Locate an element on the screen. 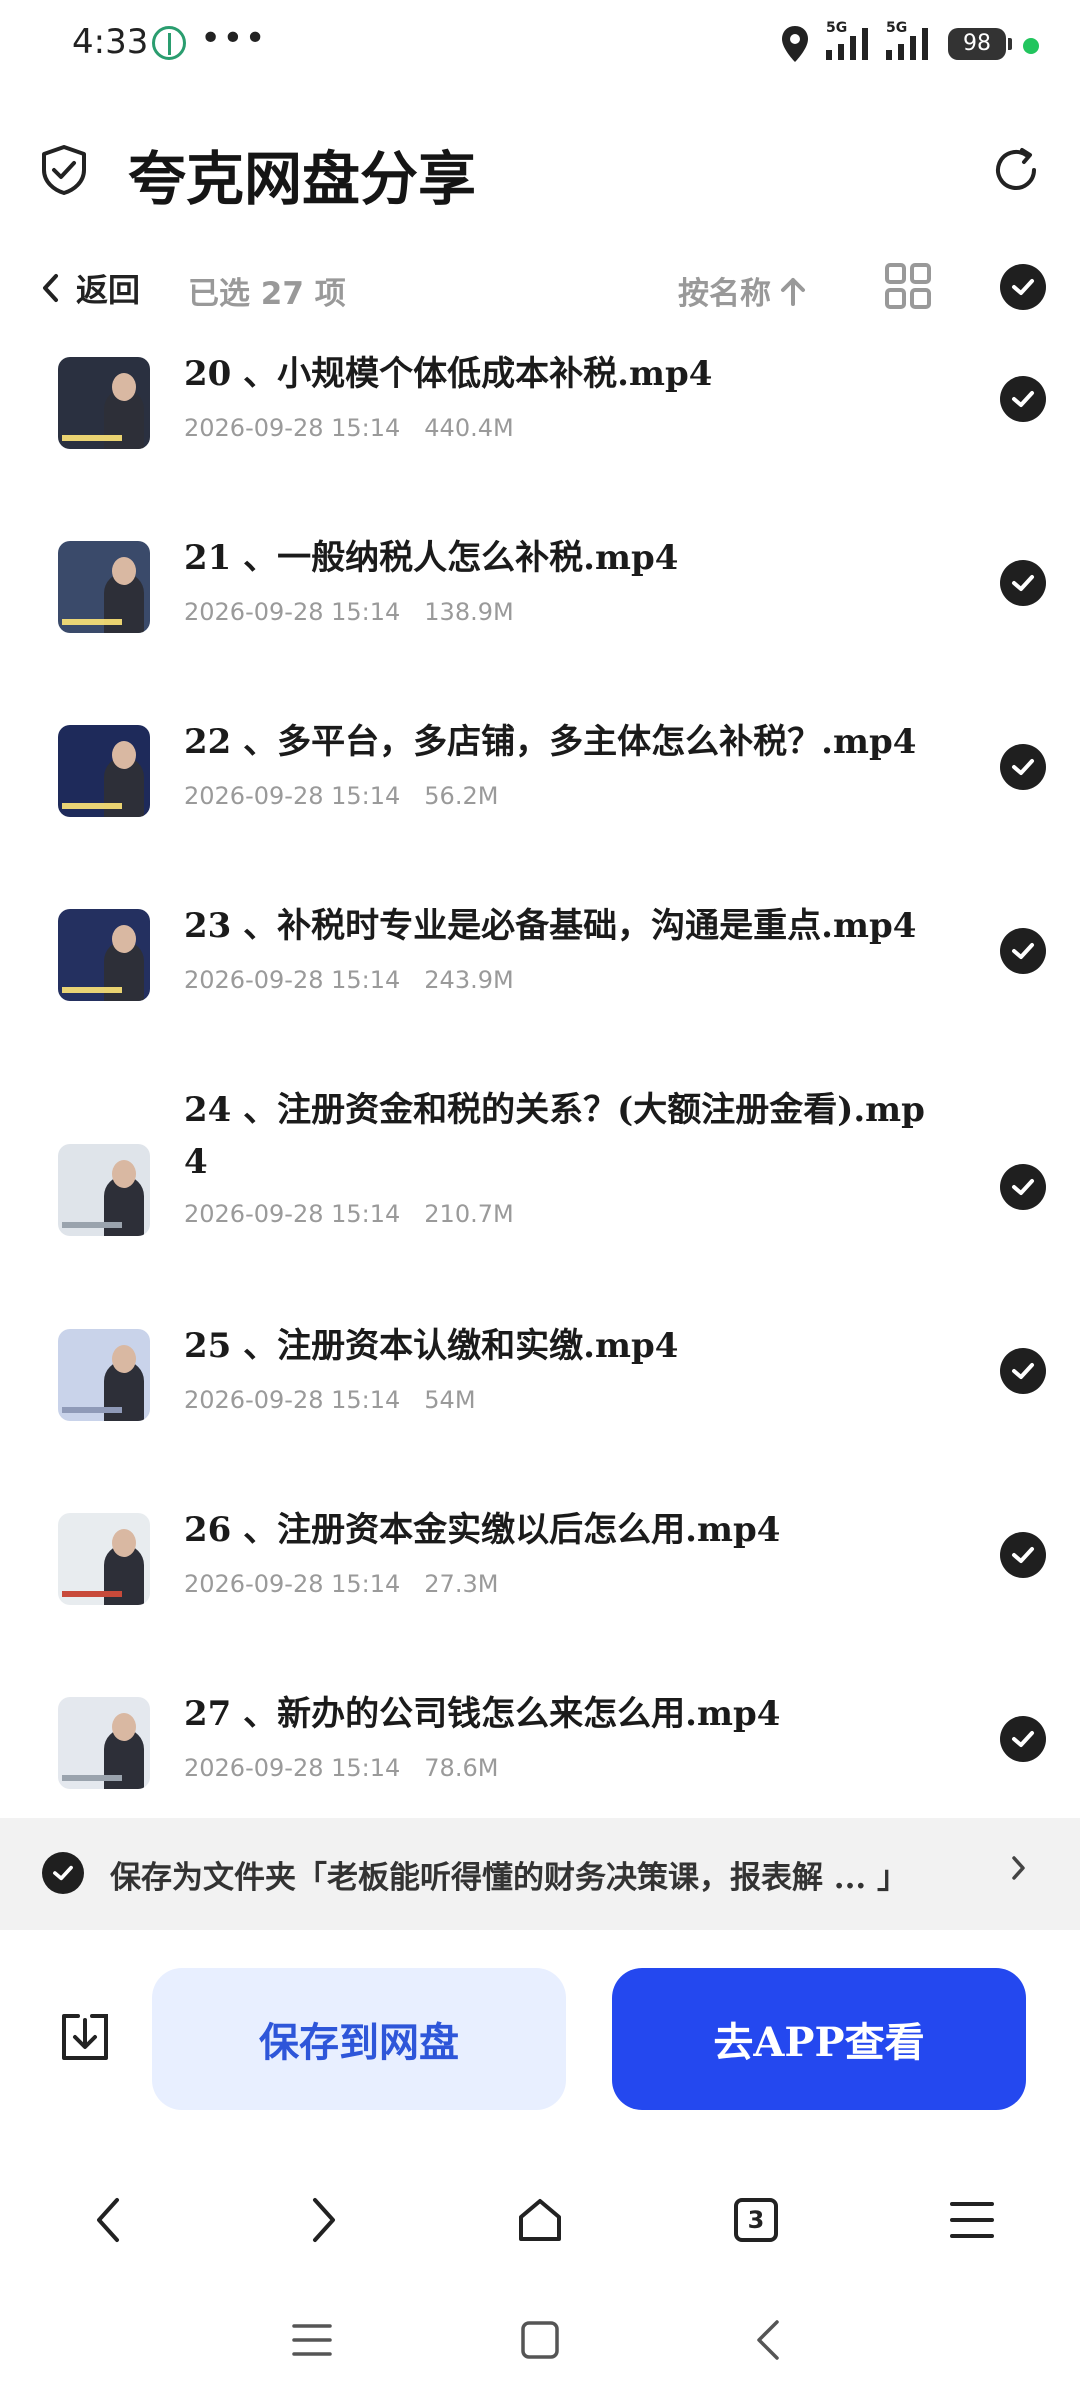 This screenshot has width=1080, height=2400. back-label: 返回 is located at coordinates (108, 290).